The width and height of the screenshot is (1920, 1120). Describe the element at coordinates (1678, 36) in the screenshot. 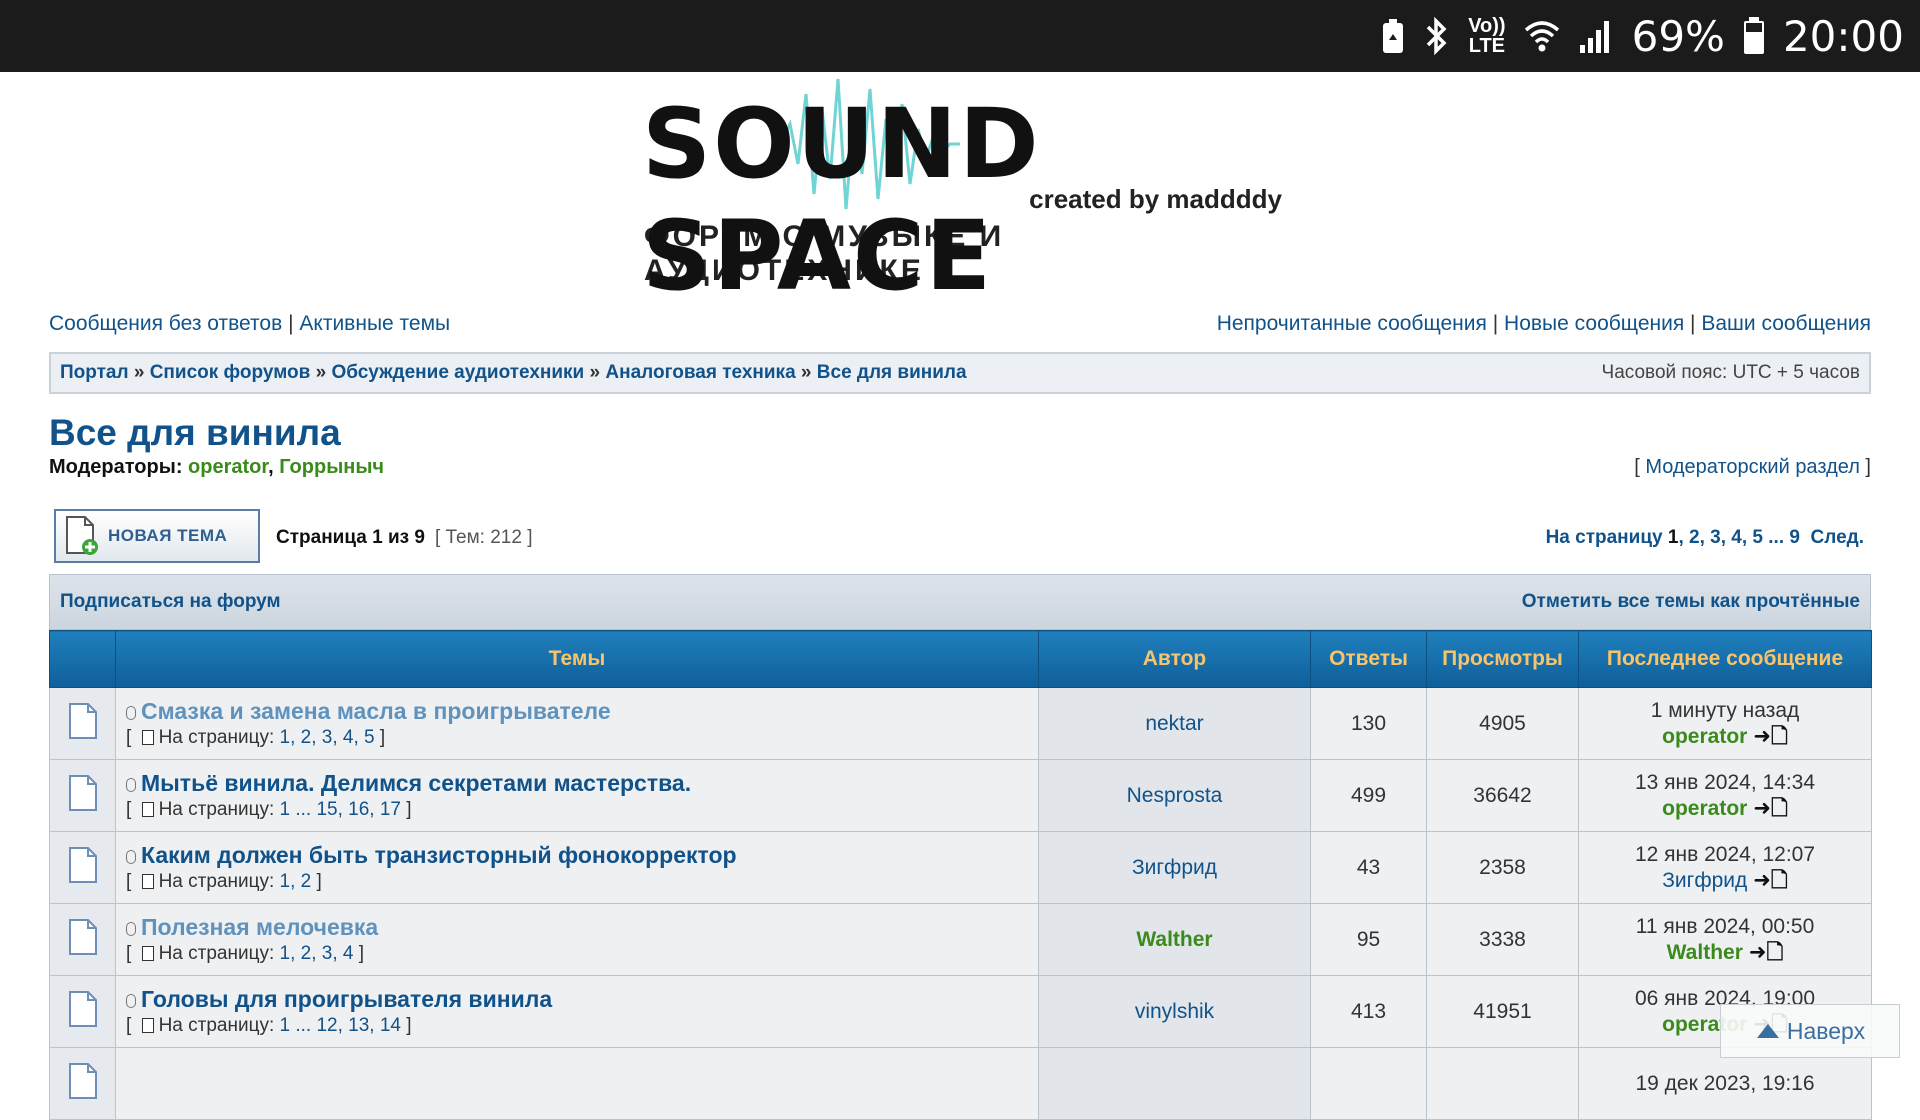

I see `battery-percent: 69%` at that location.